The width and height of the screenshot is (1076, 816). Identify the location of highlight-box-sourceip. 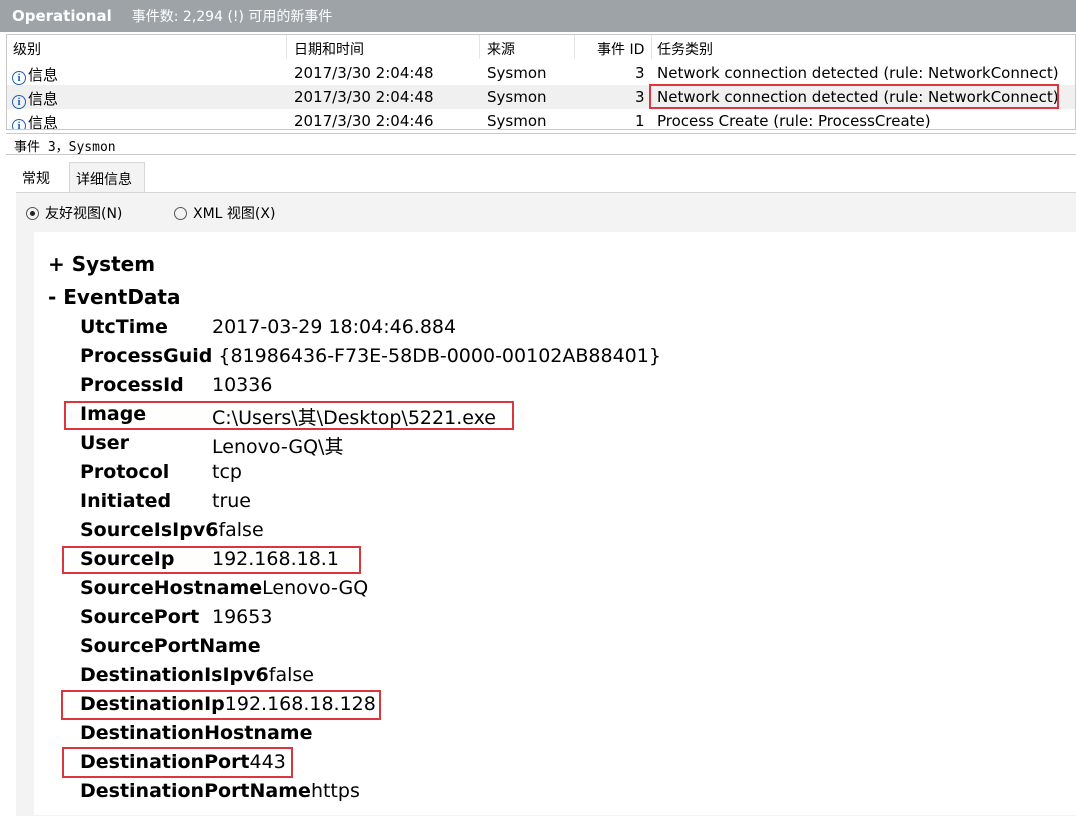
(211, 560).